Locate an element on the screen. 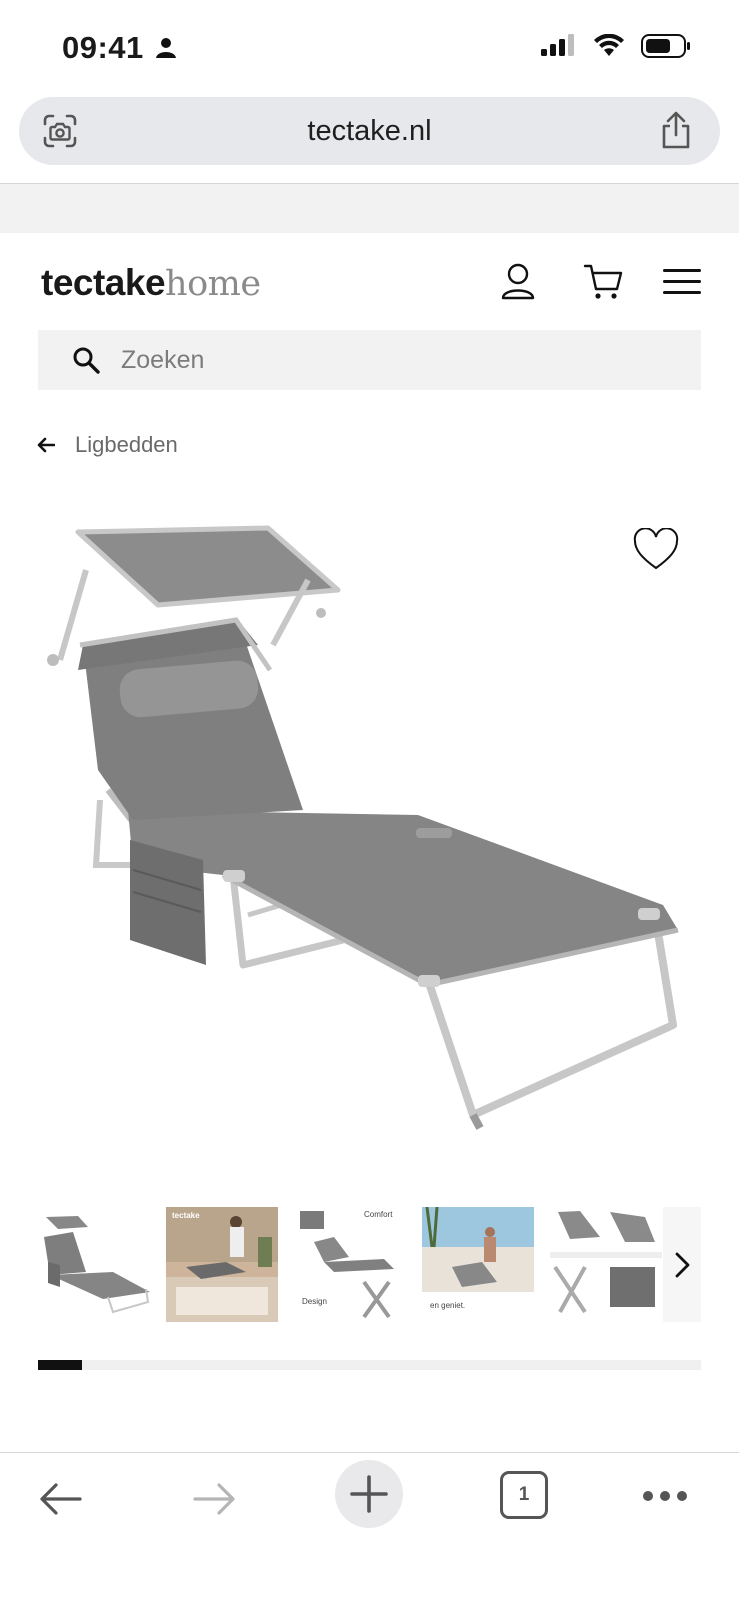  url-text: tectake.nl is located at coordinates (369, 131).